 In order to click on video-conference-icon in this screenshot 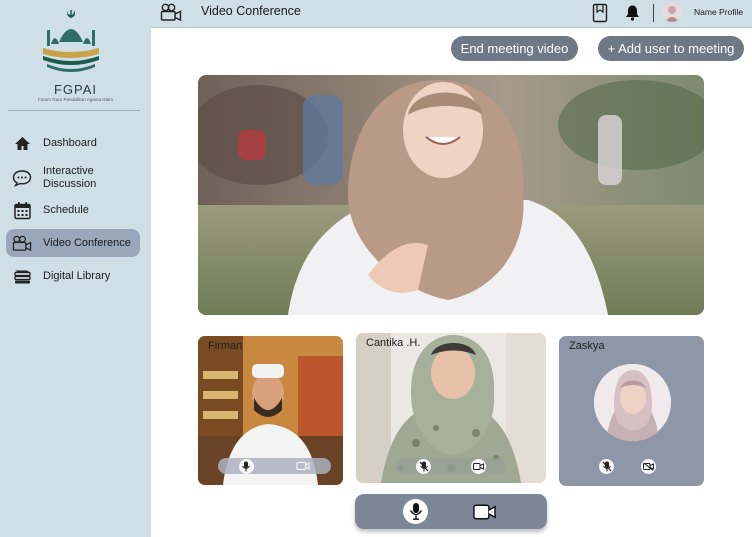, I will do `click(22, 243)`.